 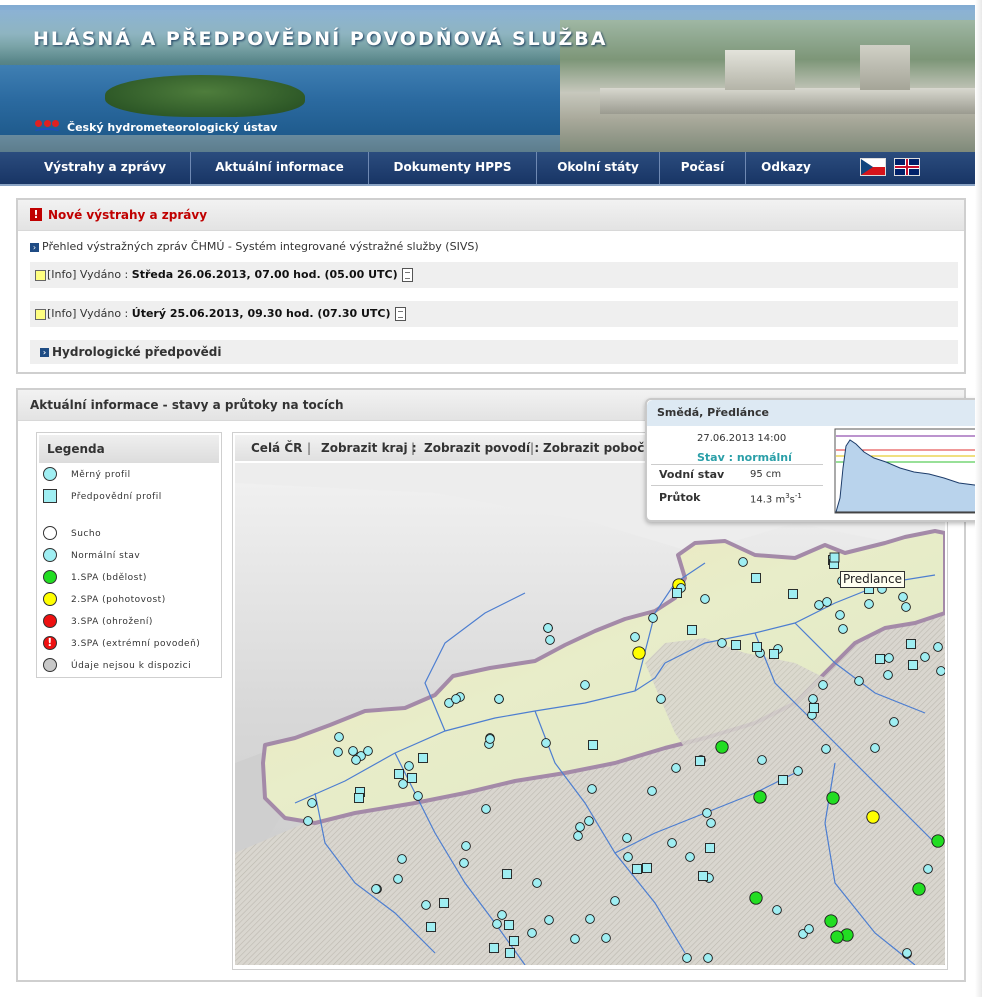 I want to click on document-icon, so click(x=400, y=314).